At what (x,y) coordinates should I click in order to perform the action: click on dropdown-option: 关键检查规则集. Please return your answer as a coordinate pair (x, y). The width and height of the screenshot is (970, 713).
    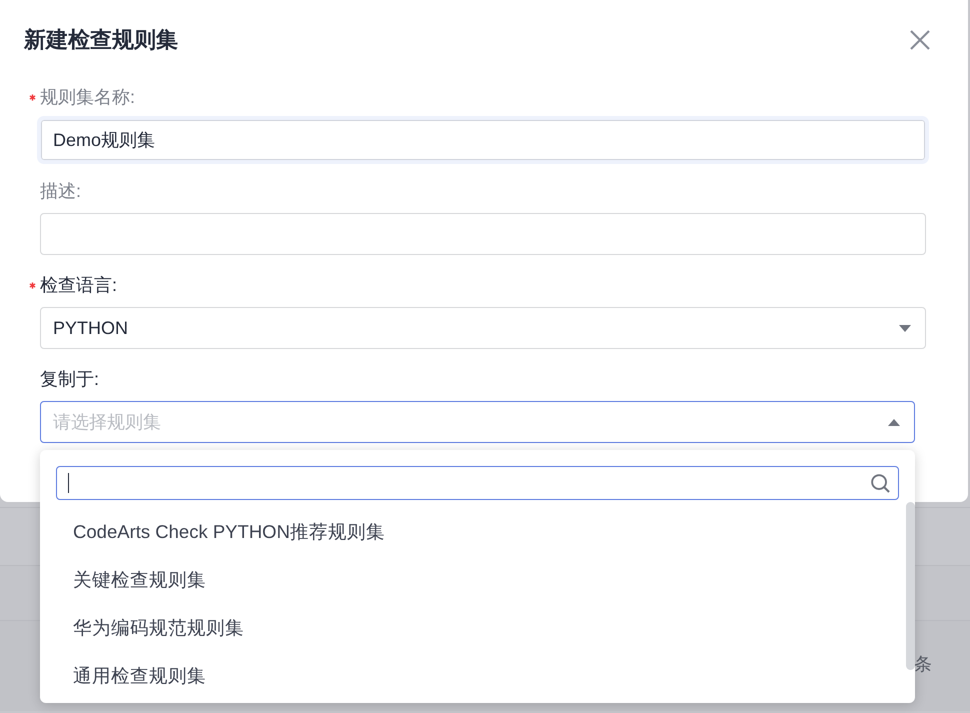
    Looking at the image, I should click on (486, 580).